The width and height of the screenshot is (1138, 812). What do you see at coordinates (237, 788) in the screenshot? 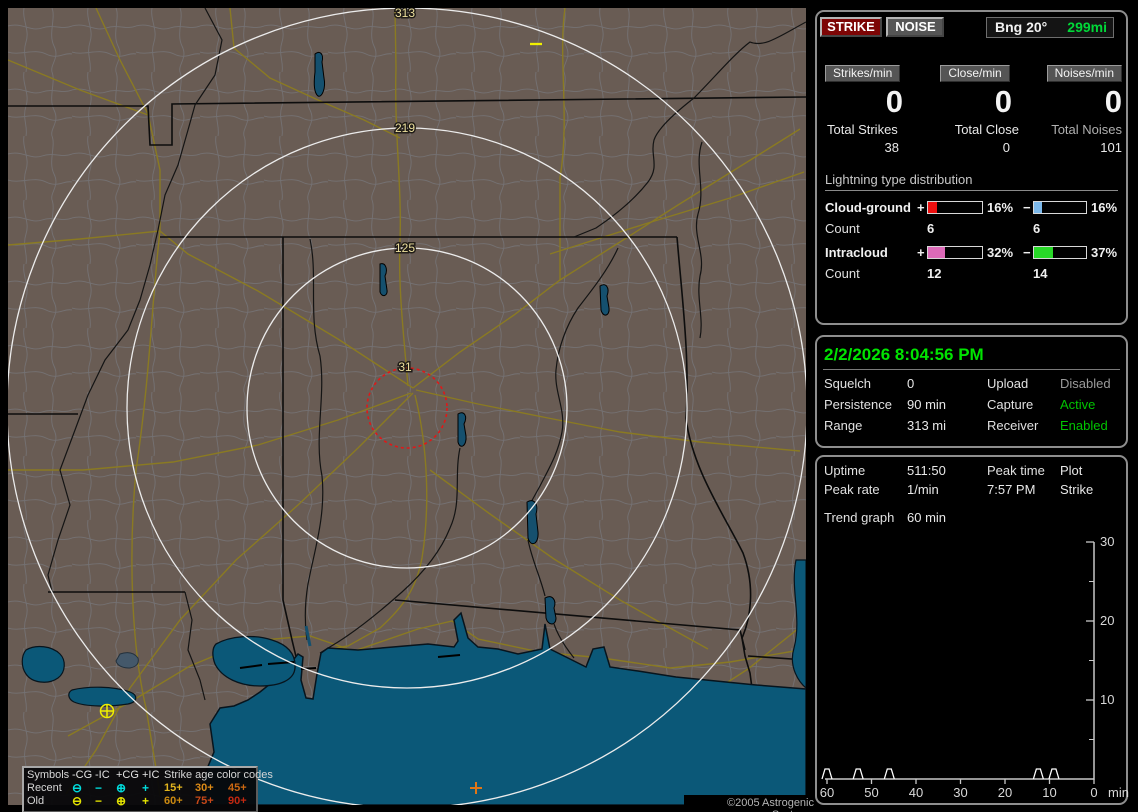
I see `age-45: 45+` at bounding box center [237, 788].